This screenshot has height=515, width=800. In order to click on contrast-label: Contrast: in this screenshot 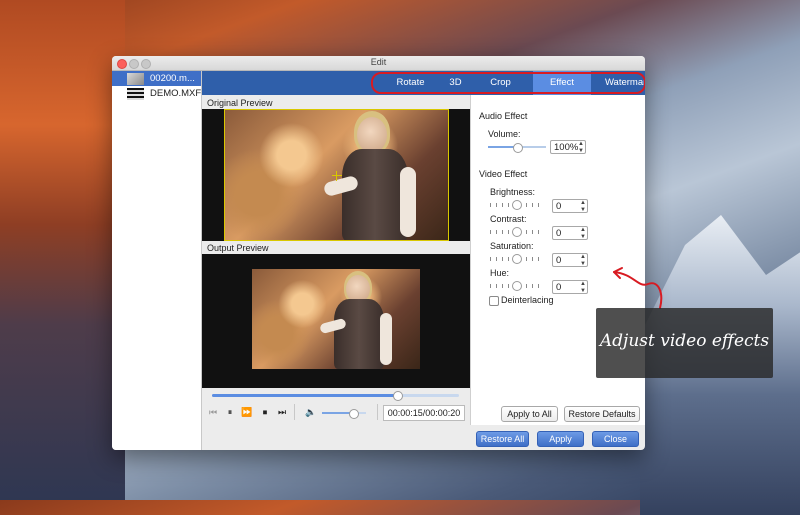, I will do `click(508, 219)`.